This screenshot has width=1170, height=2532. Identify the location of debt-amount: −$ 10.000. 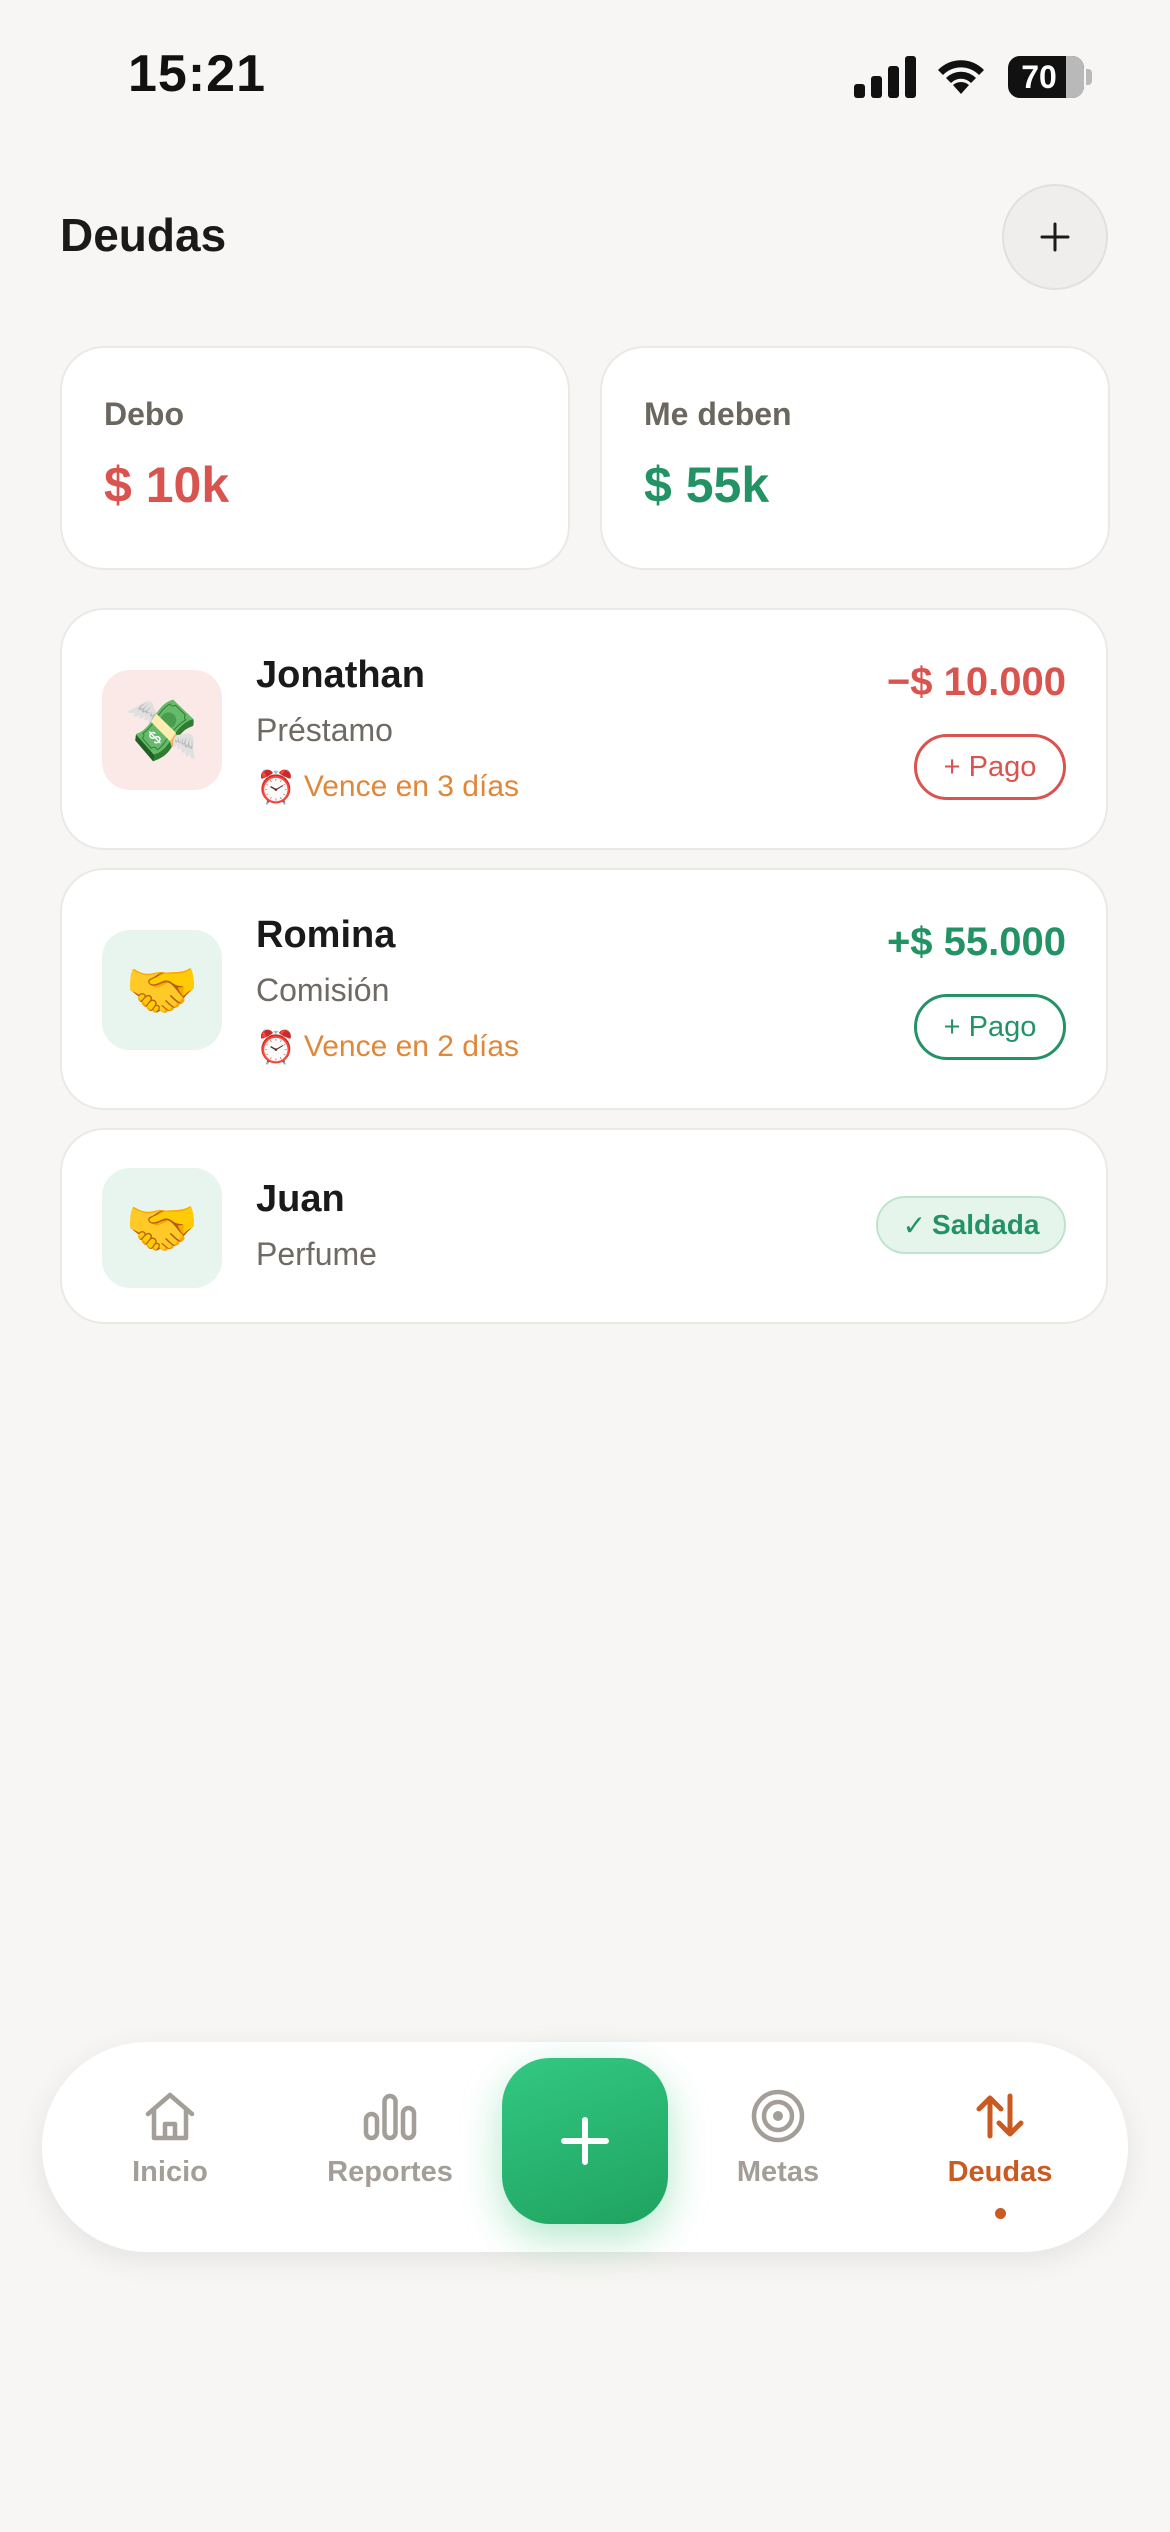
(976, 682).